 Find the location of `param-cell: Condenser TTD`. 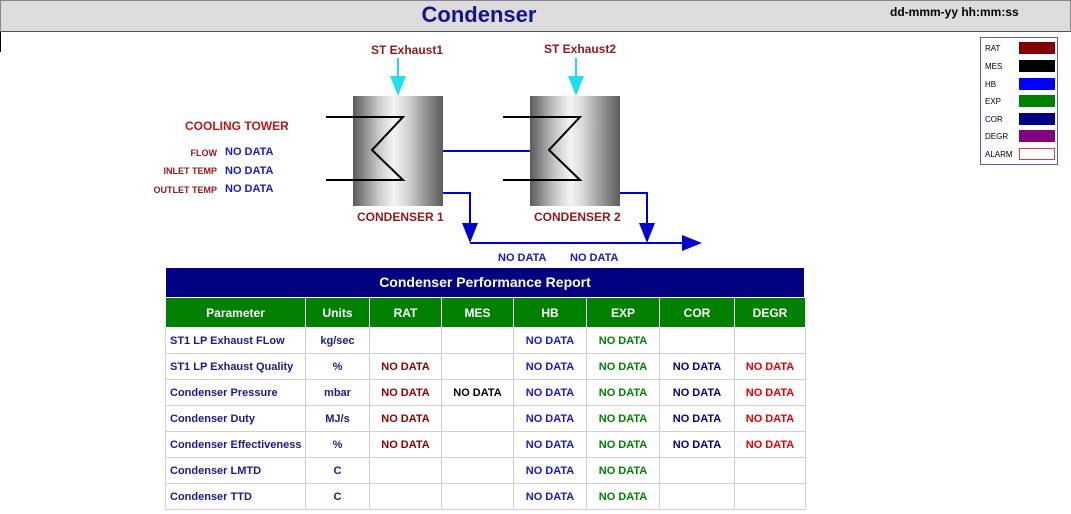

param-cell: Condenser TTD is located at coordinates (235, 496).